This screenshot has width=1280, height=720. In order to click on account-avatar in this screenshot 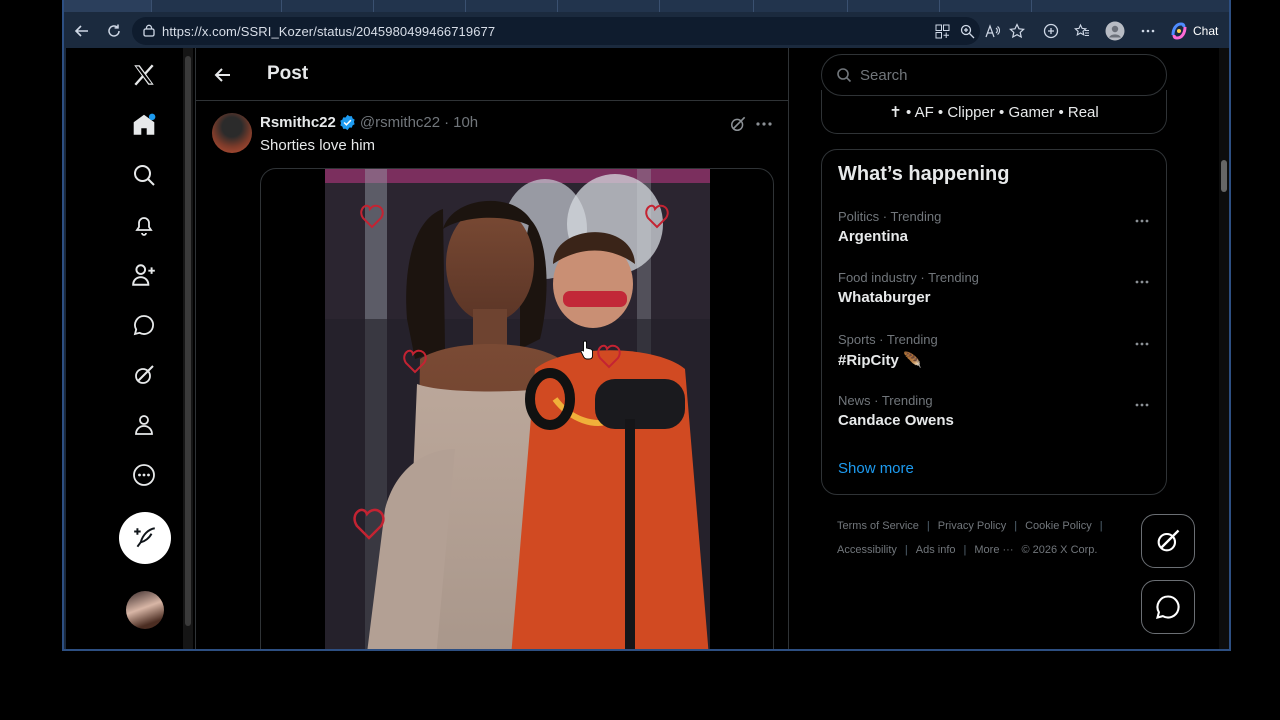, I will do `click(145, 610)`.